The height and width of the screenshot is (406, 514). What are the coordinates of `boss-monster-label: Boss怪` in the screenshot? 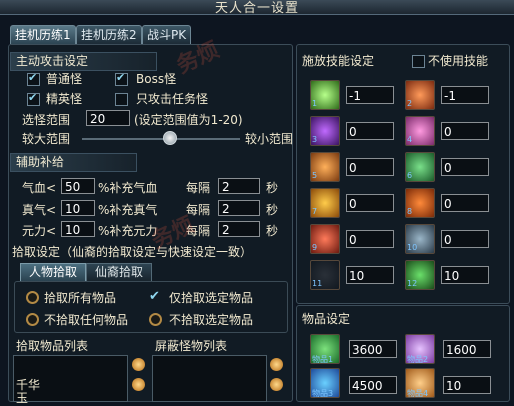 It's located at (156, 79).